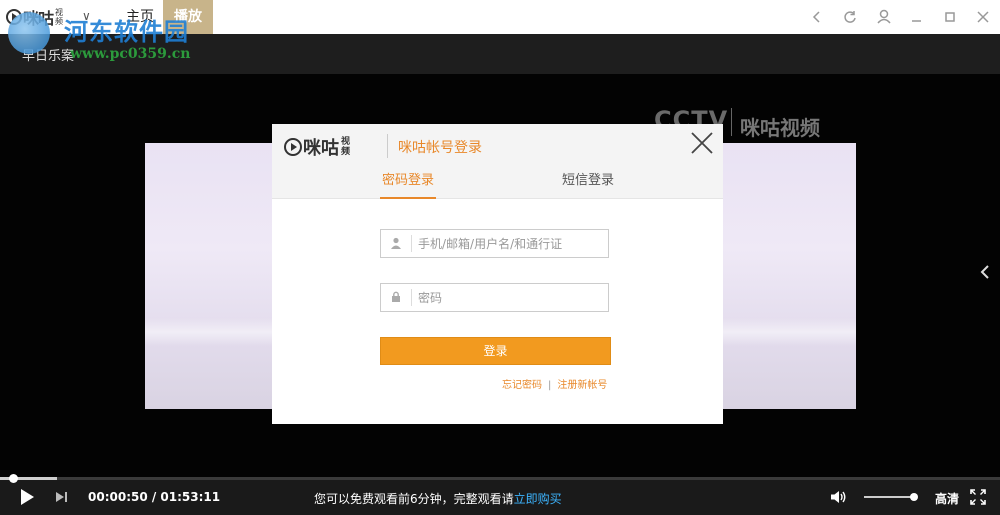 The height and width of the screenshot is (515, 1000). Describe the element at coordinates (947, 498) in the screenshot. I see `quality-selector: 高清` at that location.